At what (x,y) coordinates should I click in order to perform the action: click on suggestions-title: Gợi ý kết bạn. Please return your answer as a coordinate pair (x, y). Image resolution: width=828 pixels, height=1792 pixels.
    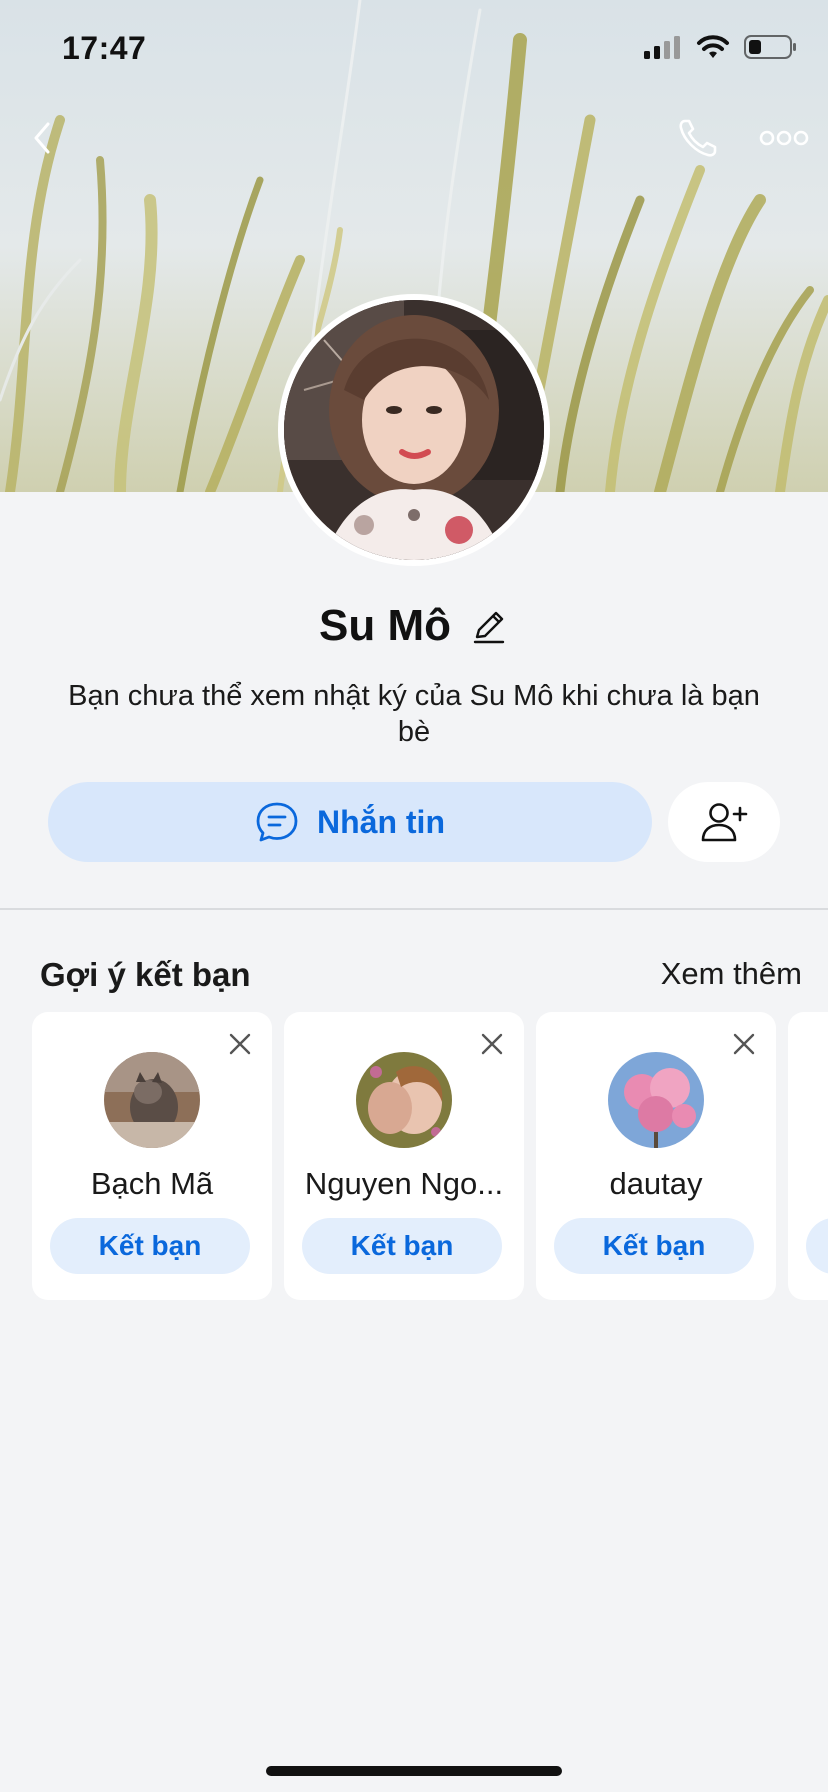
    Looking at the image, I should click on (145, 974).